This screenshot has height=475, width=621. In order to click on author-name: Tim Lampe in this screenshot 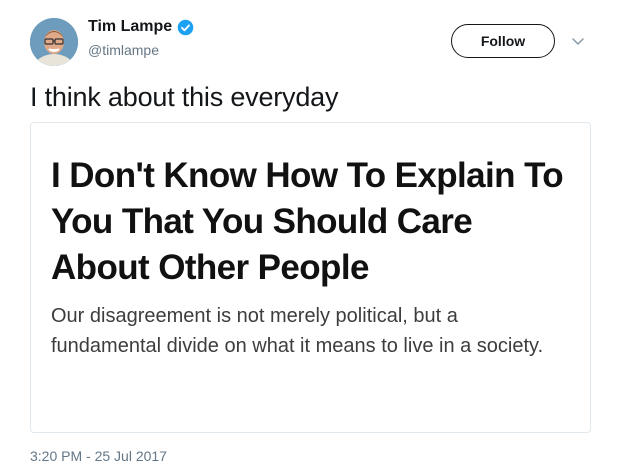, I will do `click(130, 27)`.